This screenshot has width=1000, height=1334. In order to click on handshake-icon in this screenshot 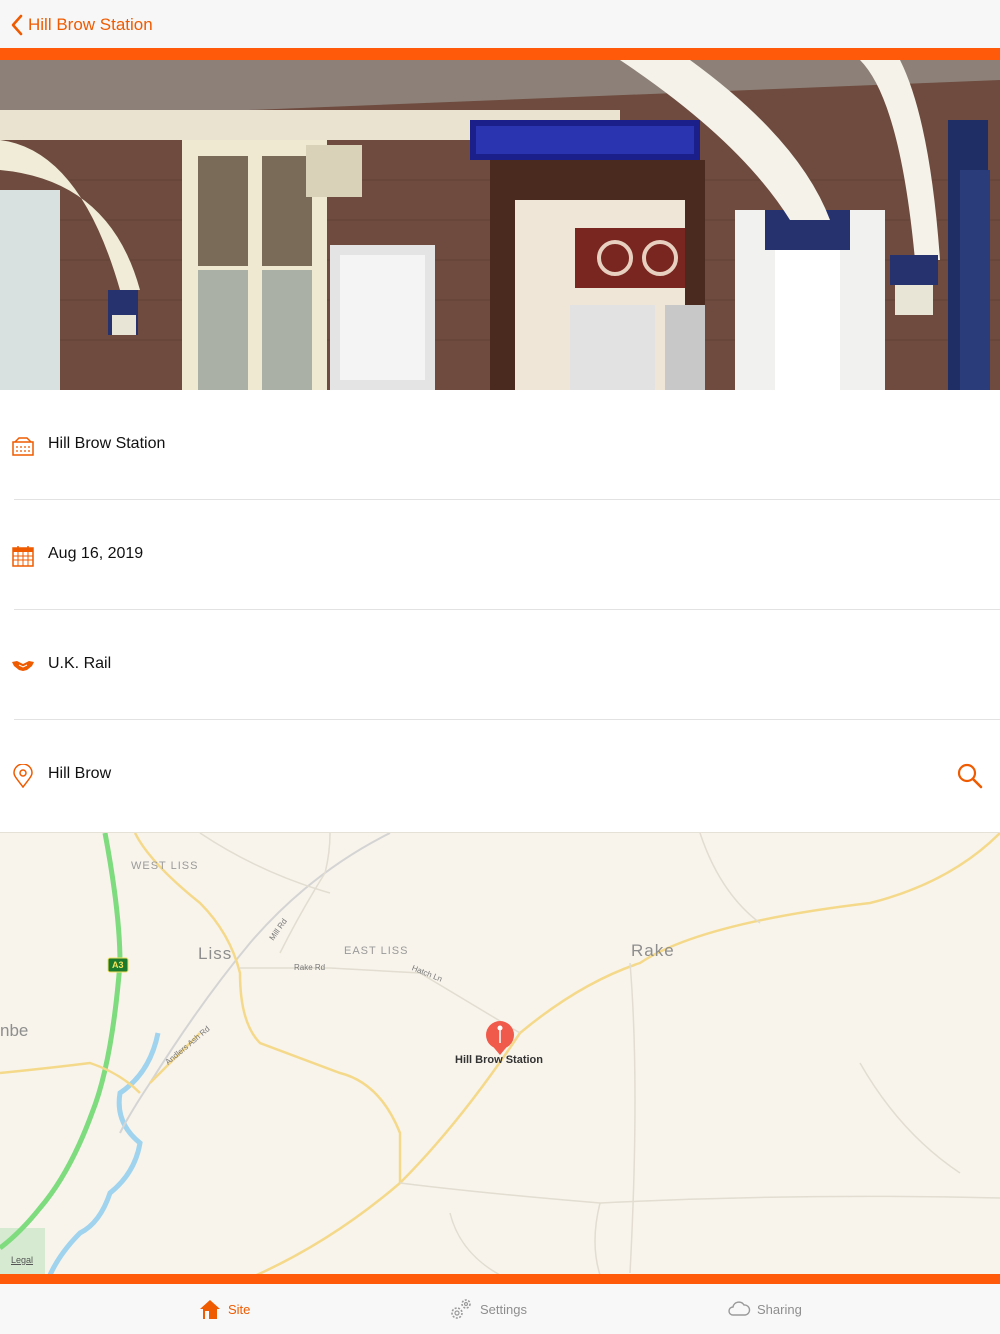, I will do `click(23, 666)`.